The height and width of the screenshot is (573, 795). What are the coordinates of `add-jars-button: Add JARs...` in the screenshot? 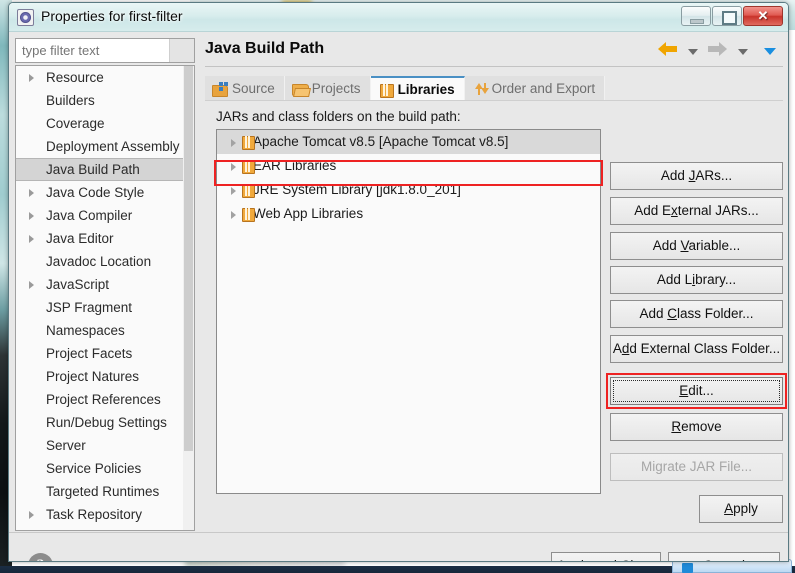 It's located at (696, 176).